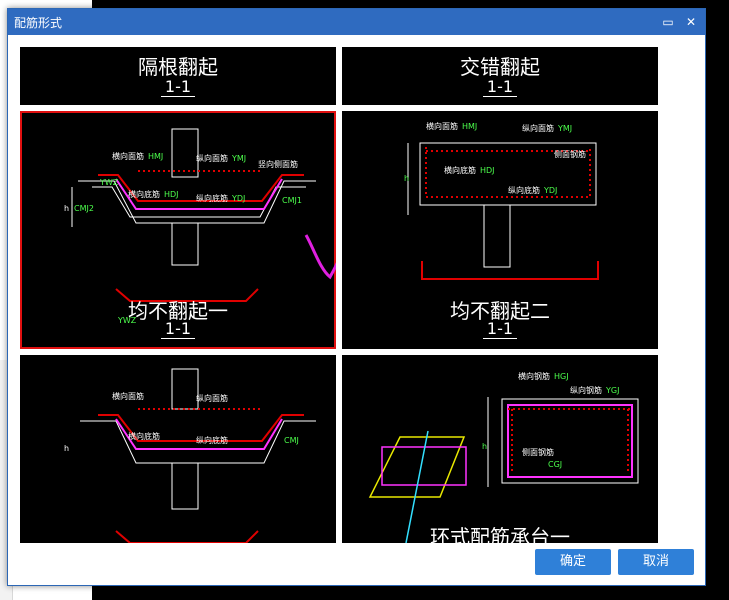 The height and width of the screenshot is (600, 729). I want to click on option-title: 交错翻起, so click(500, 67).